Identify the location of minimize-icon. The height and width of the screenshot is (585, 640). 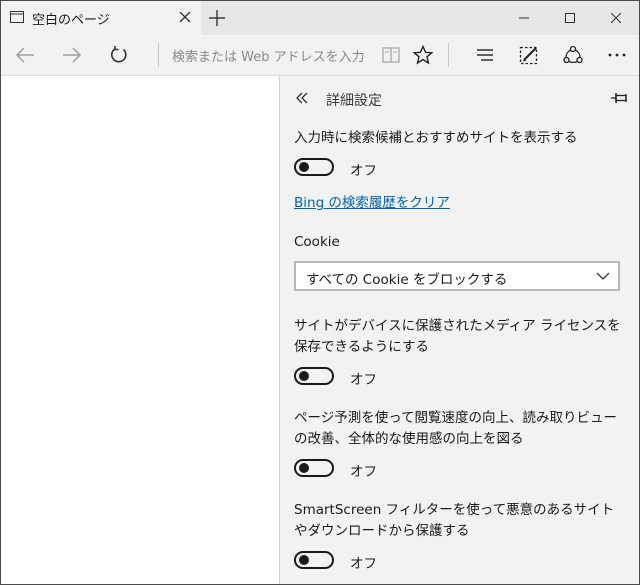
(524, 18).